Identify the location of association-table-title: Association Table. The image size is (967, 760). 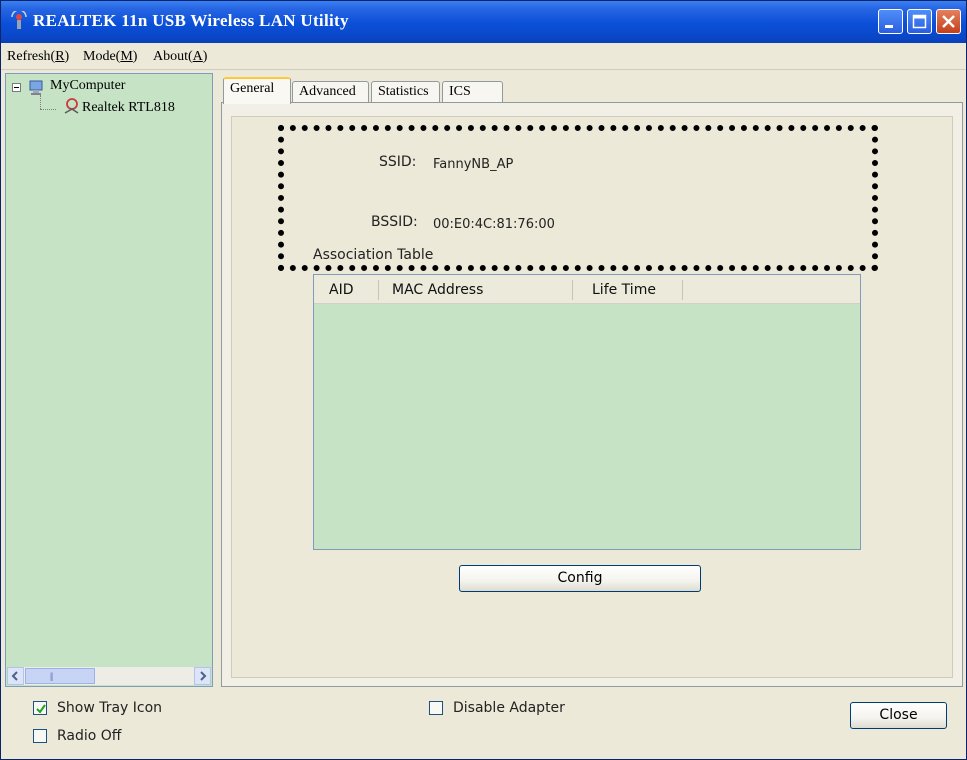
(373, 255).